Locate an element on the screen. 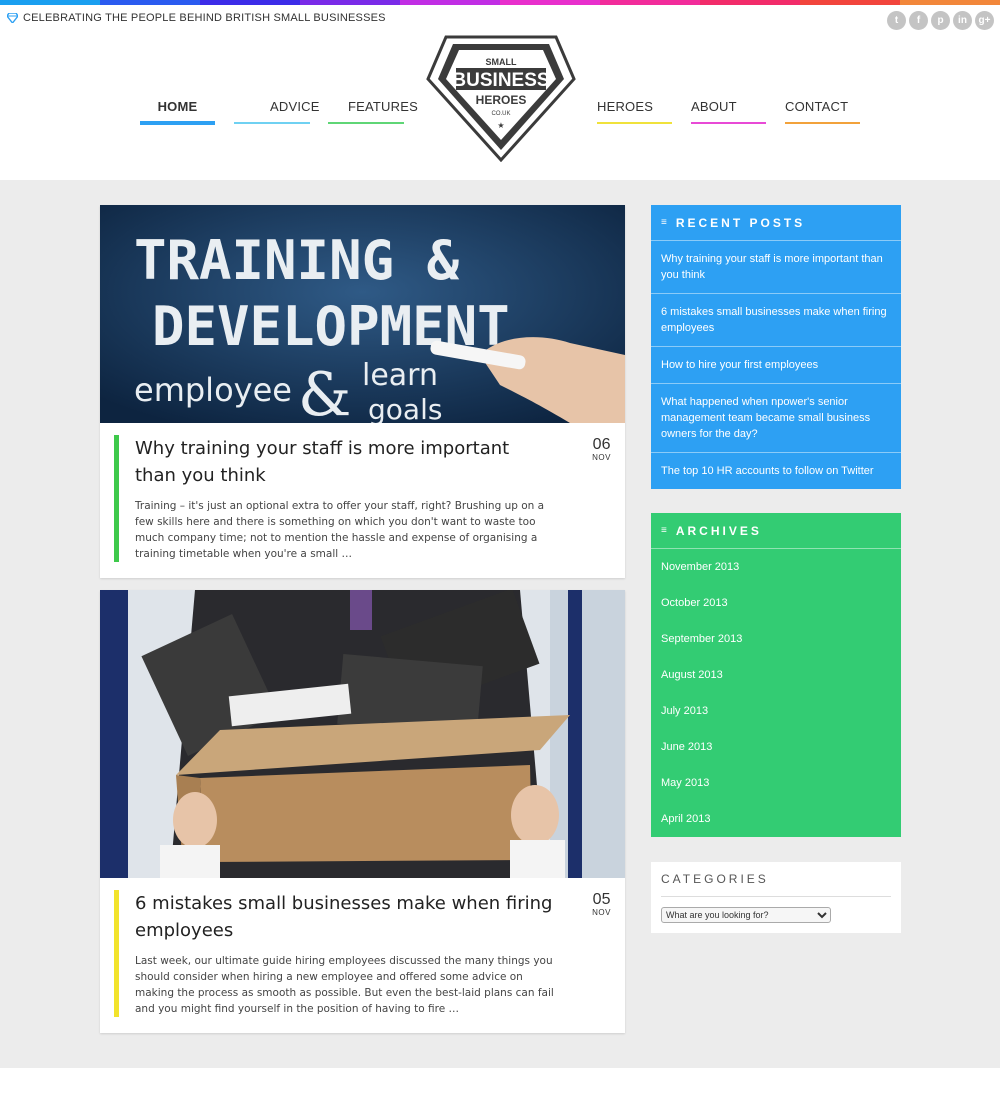  nav-advice-underline is located at coordinates (272, 123).